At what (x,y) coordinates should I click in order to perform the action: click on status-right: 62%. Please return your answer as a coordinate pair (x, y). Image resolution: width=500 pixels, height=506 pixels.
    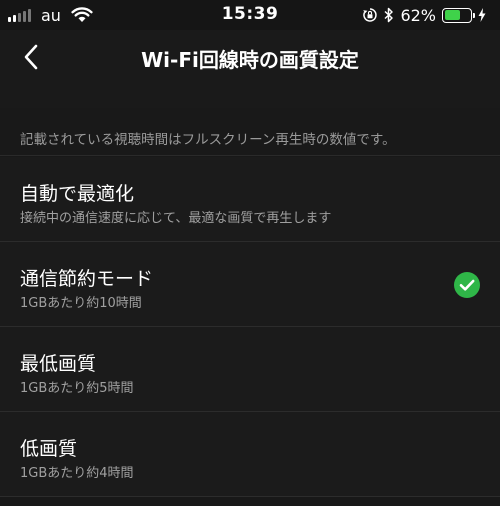
    Looking at the image, I should click on (427, 15).